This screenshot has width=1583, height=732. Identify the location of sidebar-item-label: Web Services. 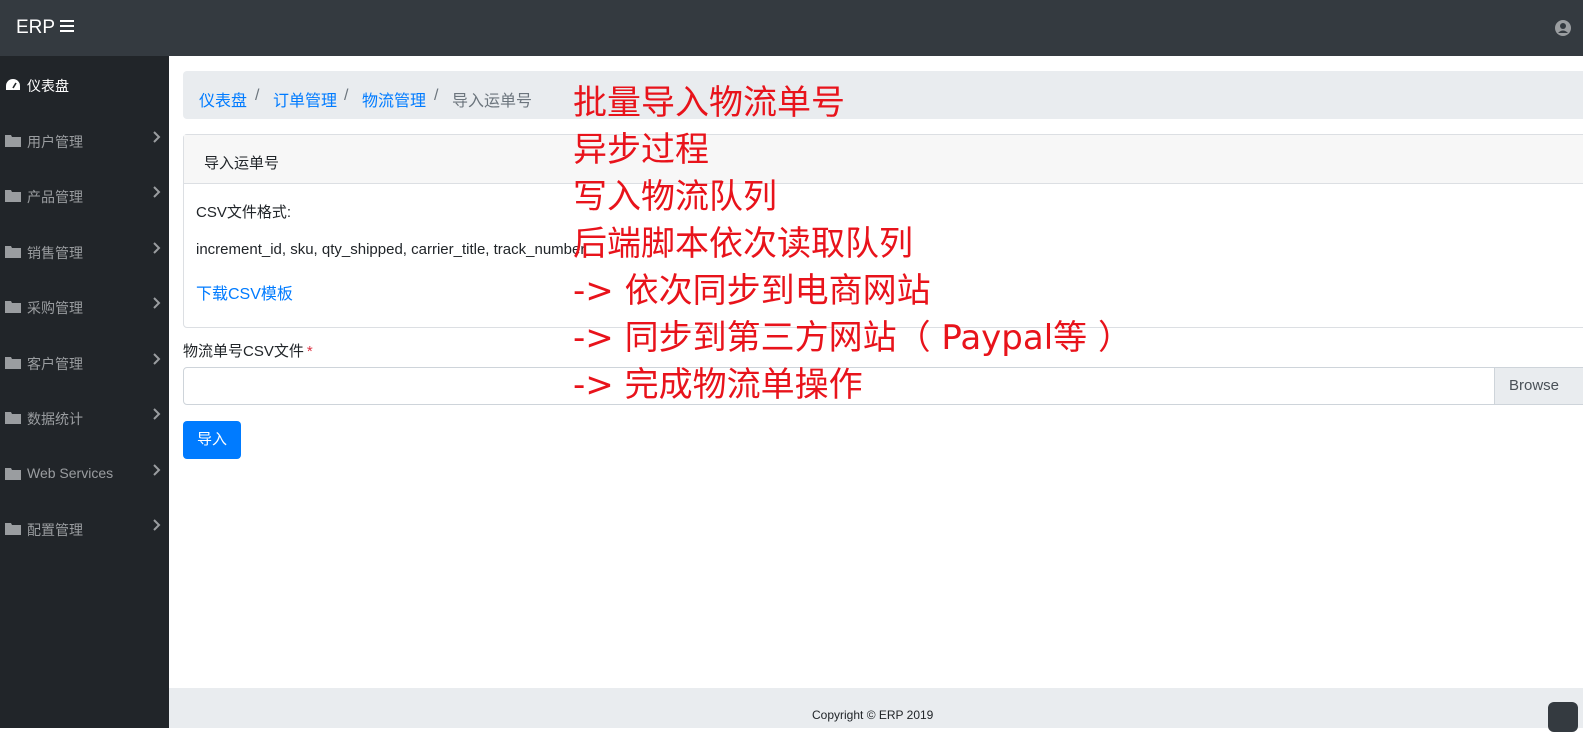
(70, 473).